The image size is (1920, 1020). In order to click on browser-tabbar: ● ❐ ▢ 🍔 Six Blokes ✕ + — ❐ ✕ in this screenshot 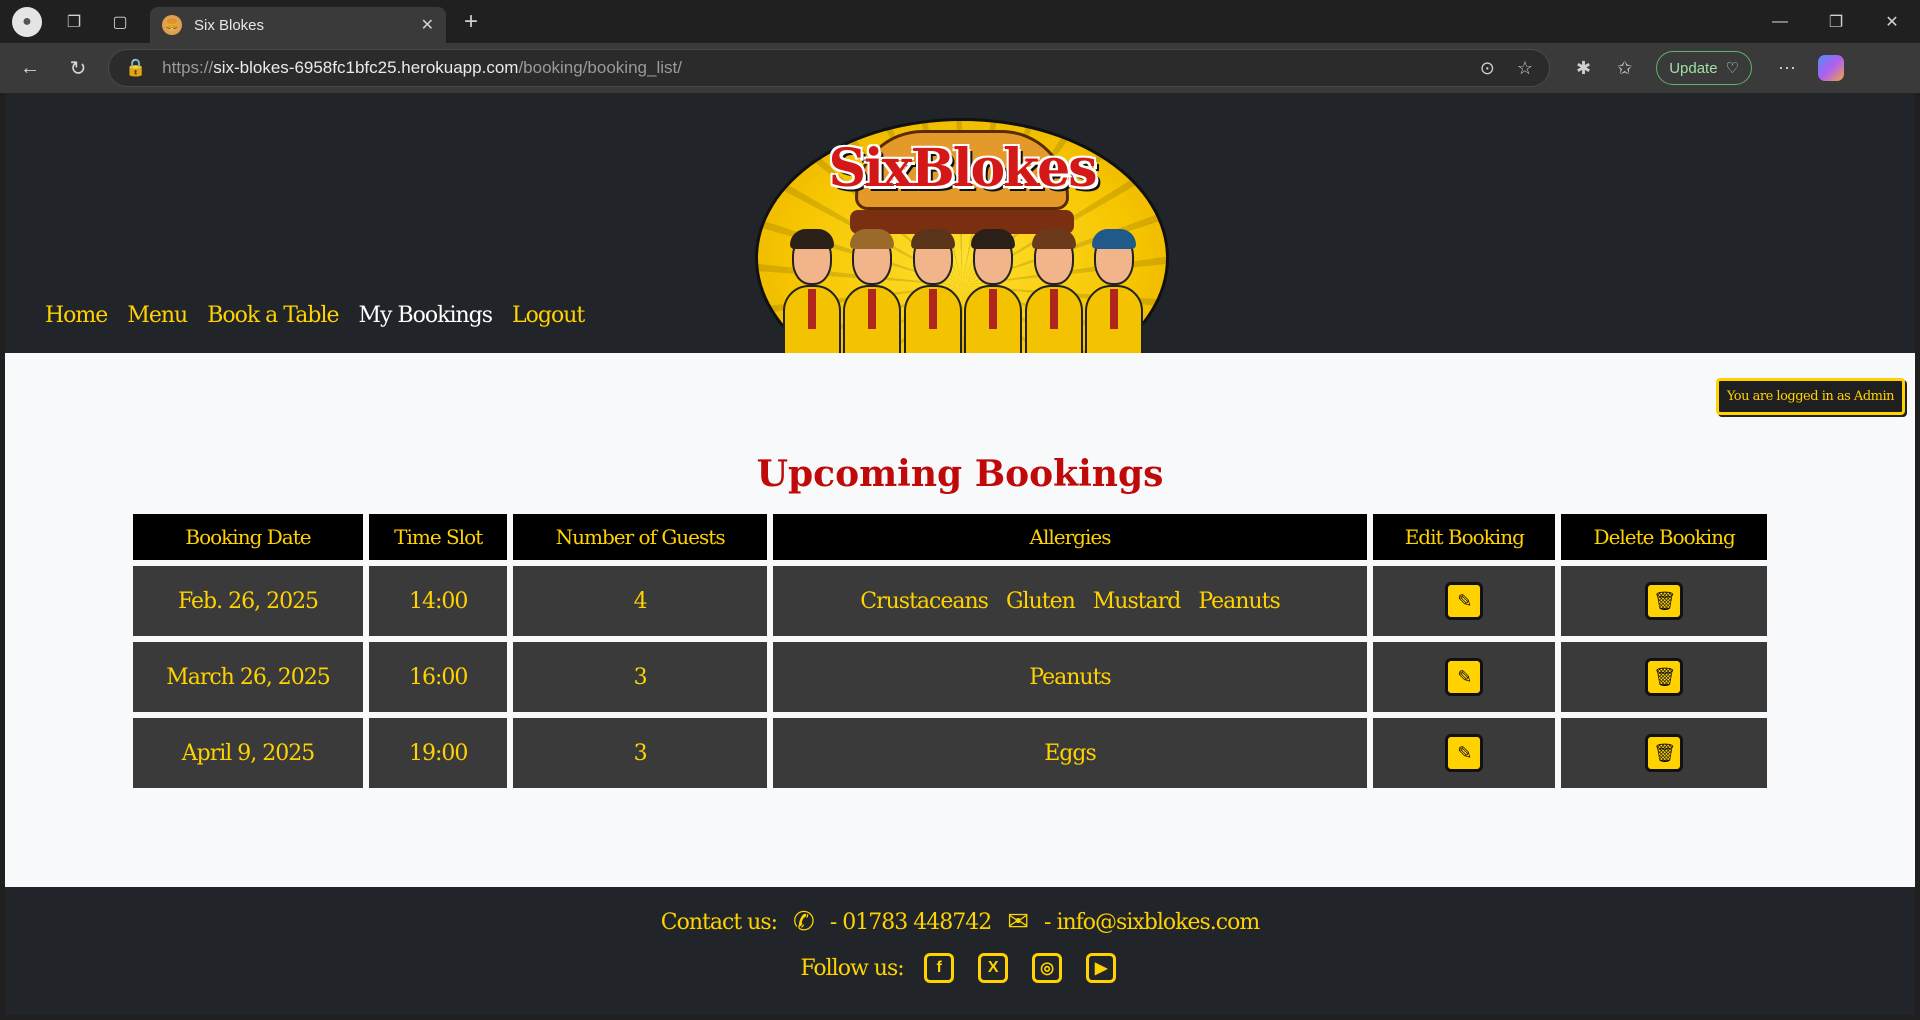, I will do `click(960, 21)`.